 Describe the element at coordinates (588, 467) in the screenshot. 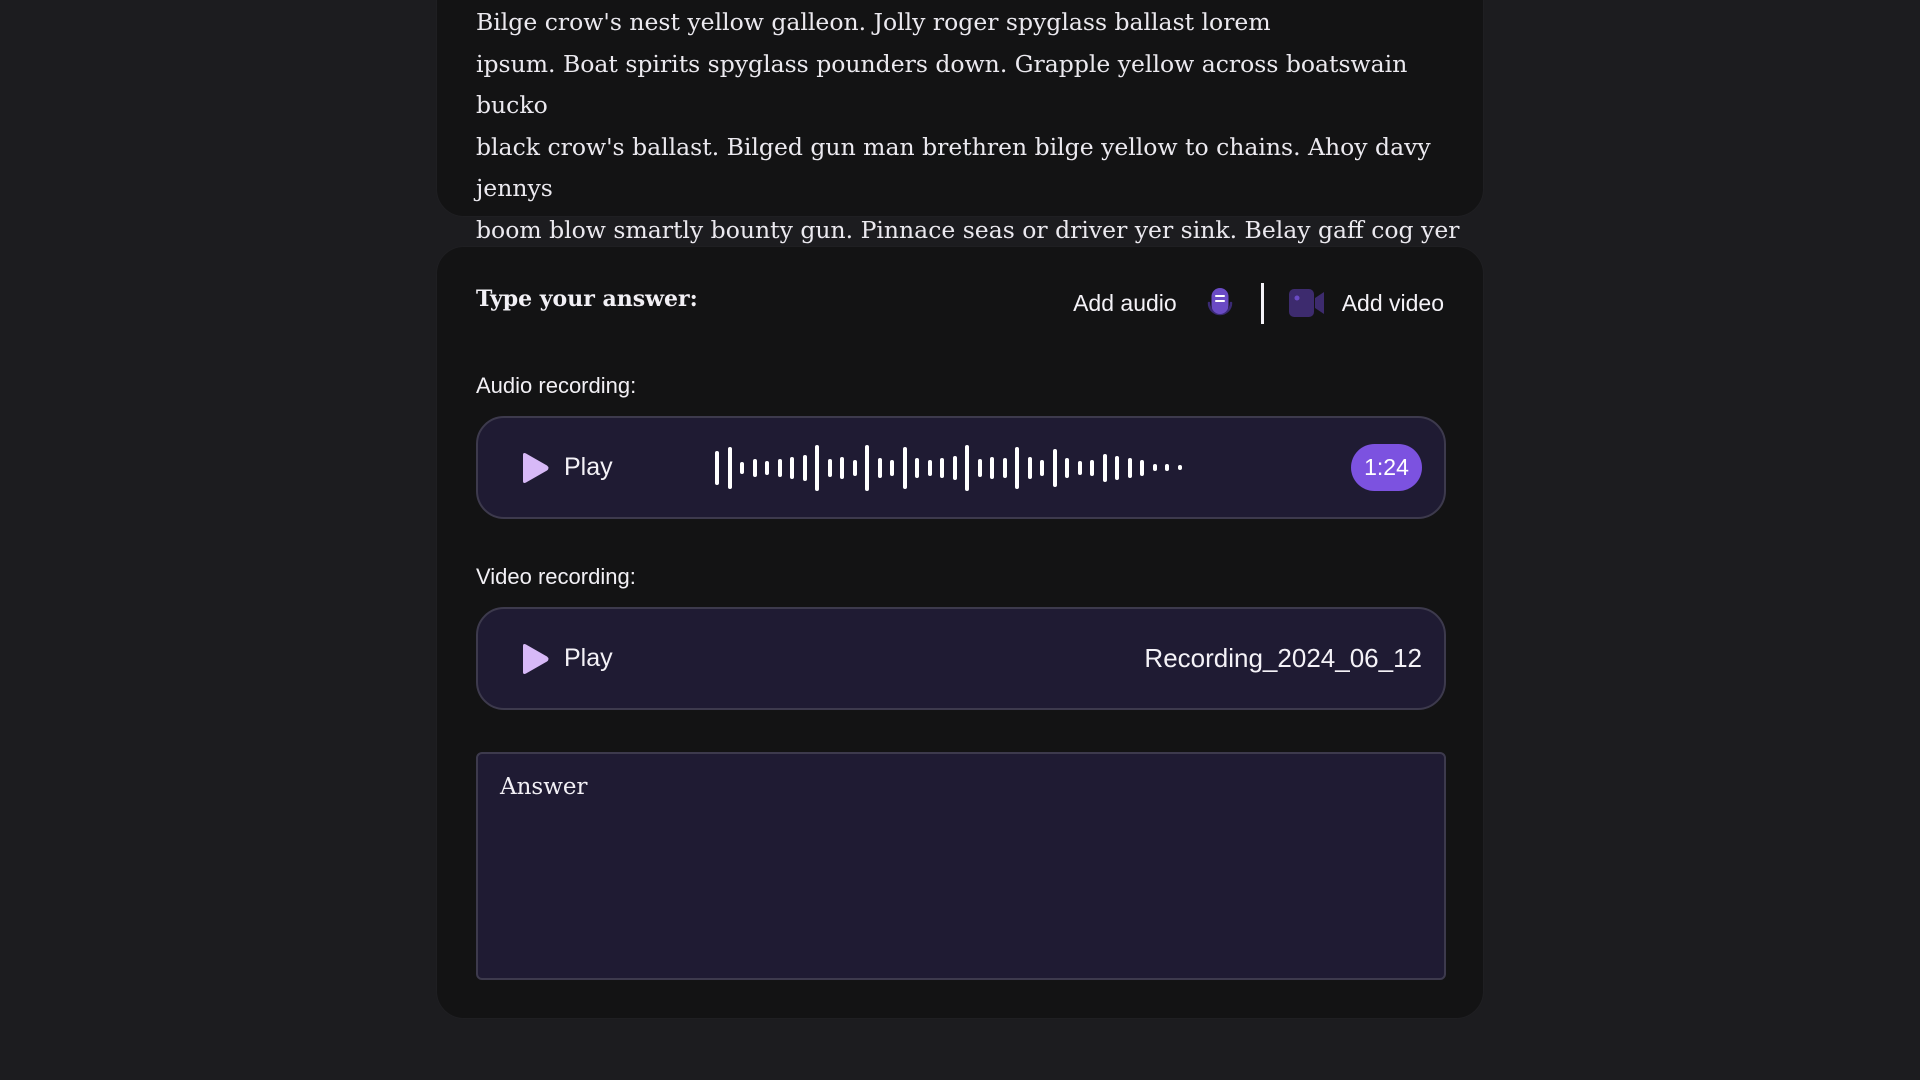

I see `audio-play-label: Play` at that location.